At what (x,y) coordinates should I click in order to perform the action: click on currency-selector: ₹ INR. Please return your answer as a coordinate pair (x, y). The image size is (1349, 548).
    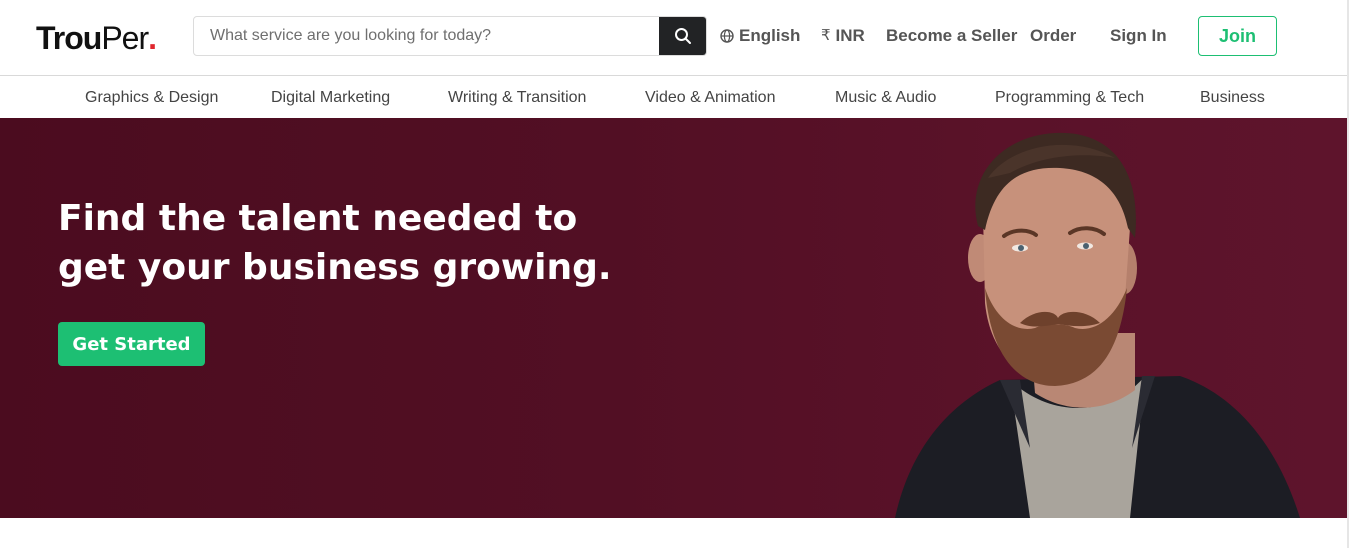
    Looking at the image, I should click on (843, 36).